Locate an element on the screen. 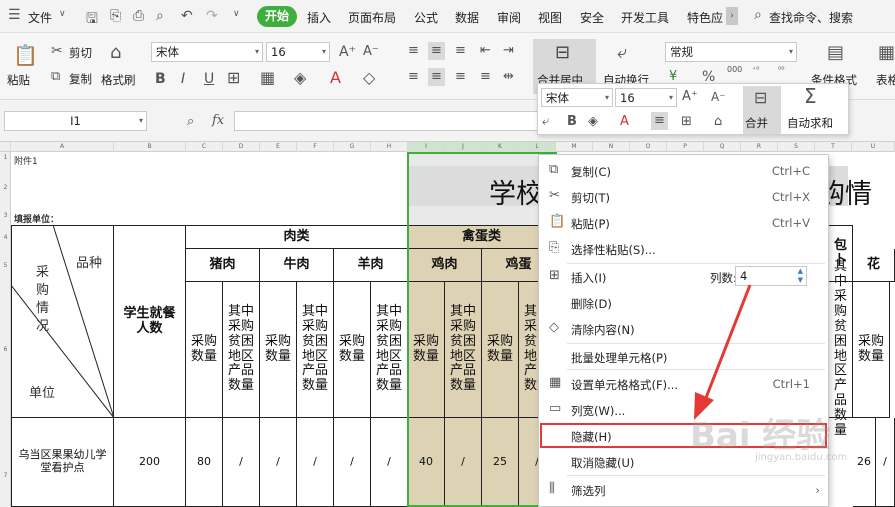 The height and width of the screenshot is (507, 895). redo-icon: ↷ is located at coordinates (212, 16).